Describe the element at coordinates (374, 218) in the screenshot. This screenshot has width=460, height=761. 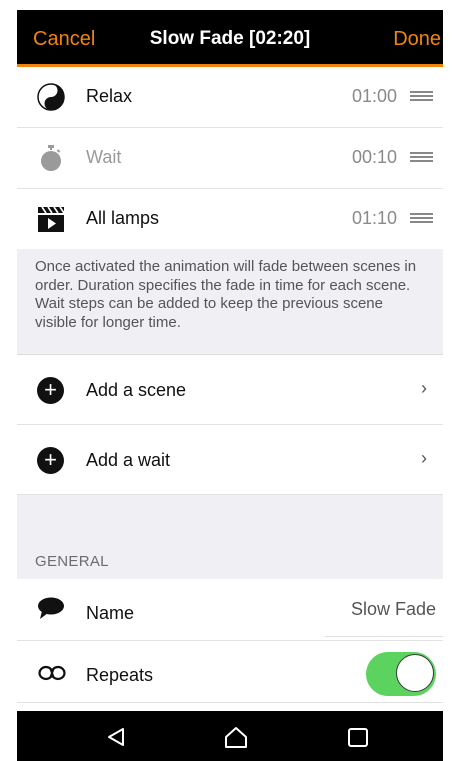
I see `step-duration: 01:10` at that location.